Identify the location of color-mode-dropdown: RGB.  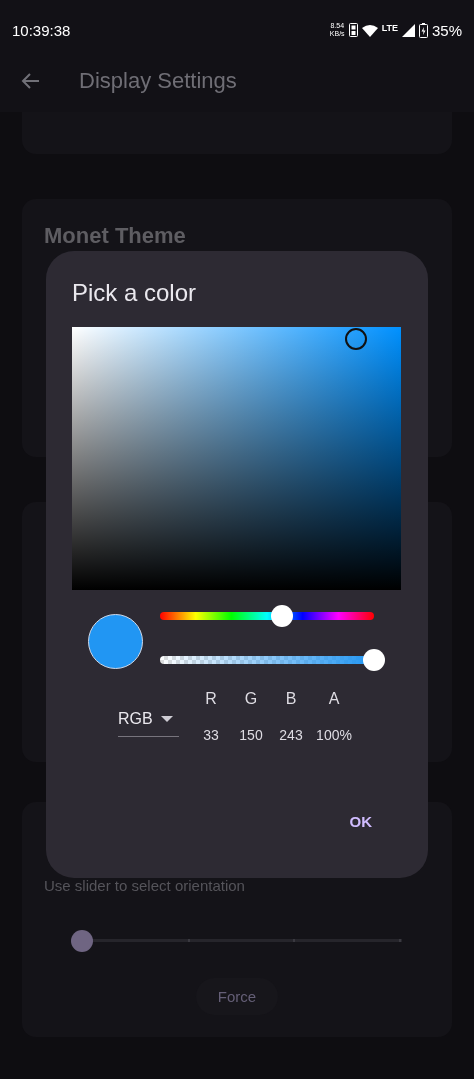
(148, 723).